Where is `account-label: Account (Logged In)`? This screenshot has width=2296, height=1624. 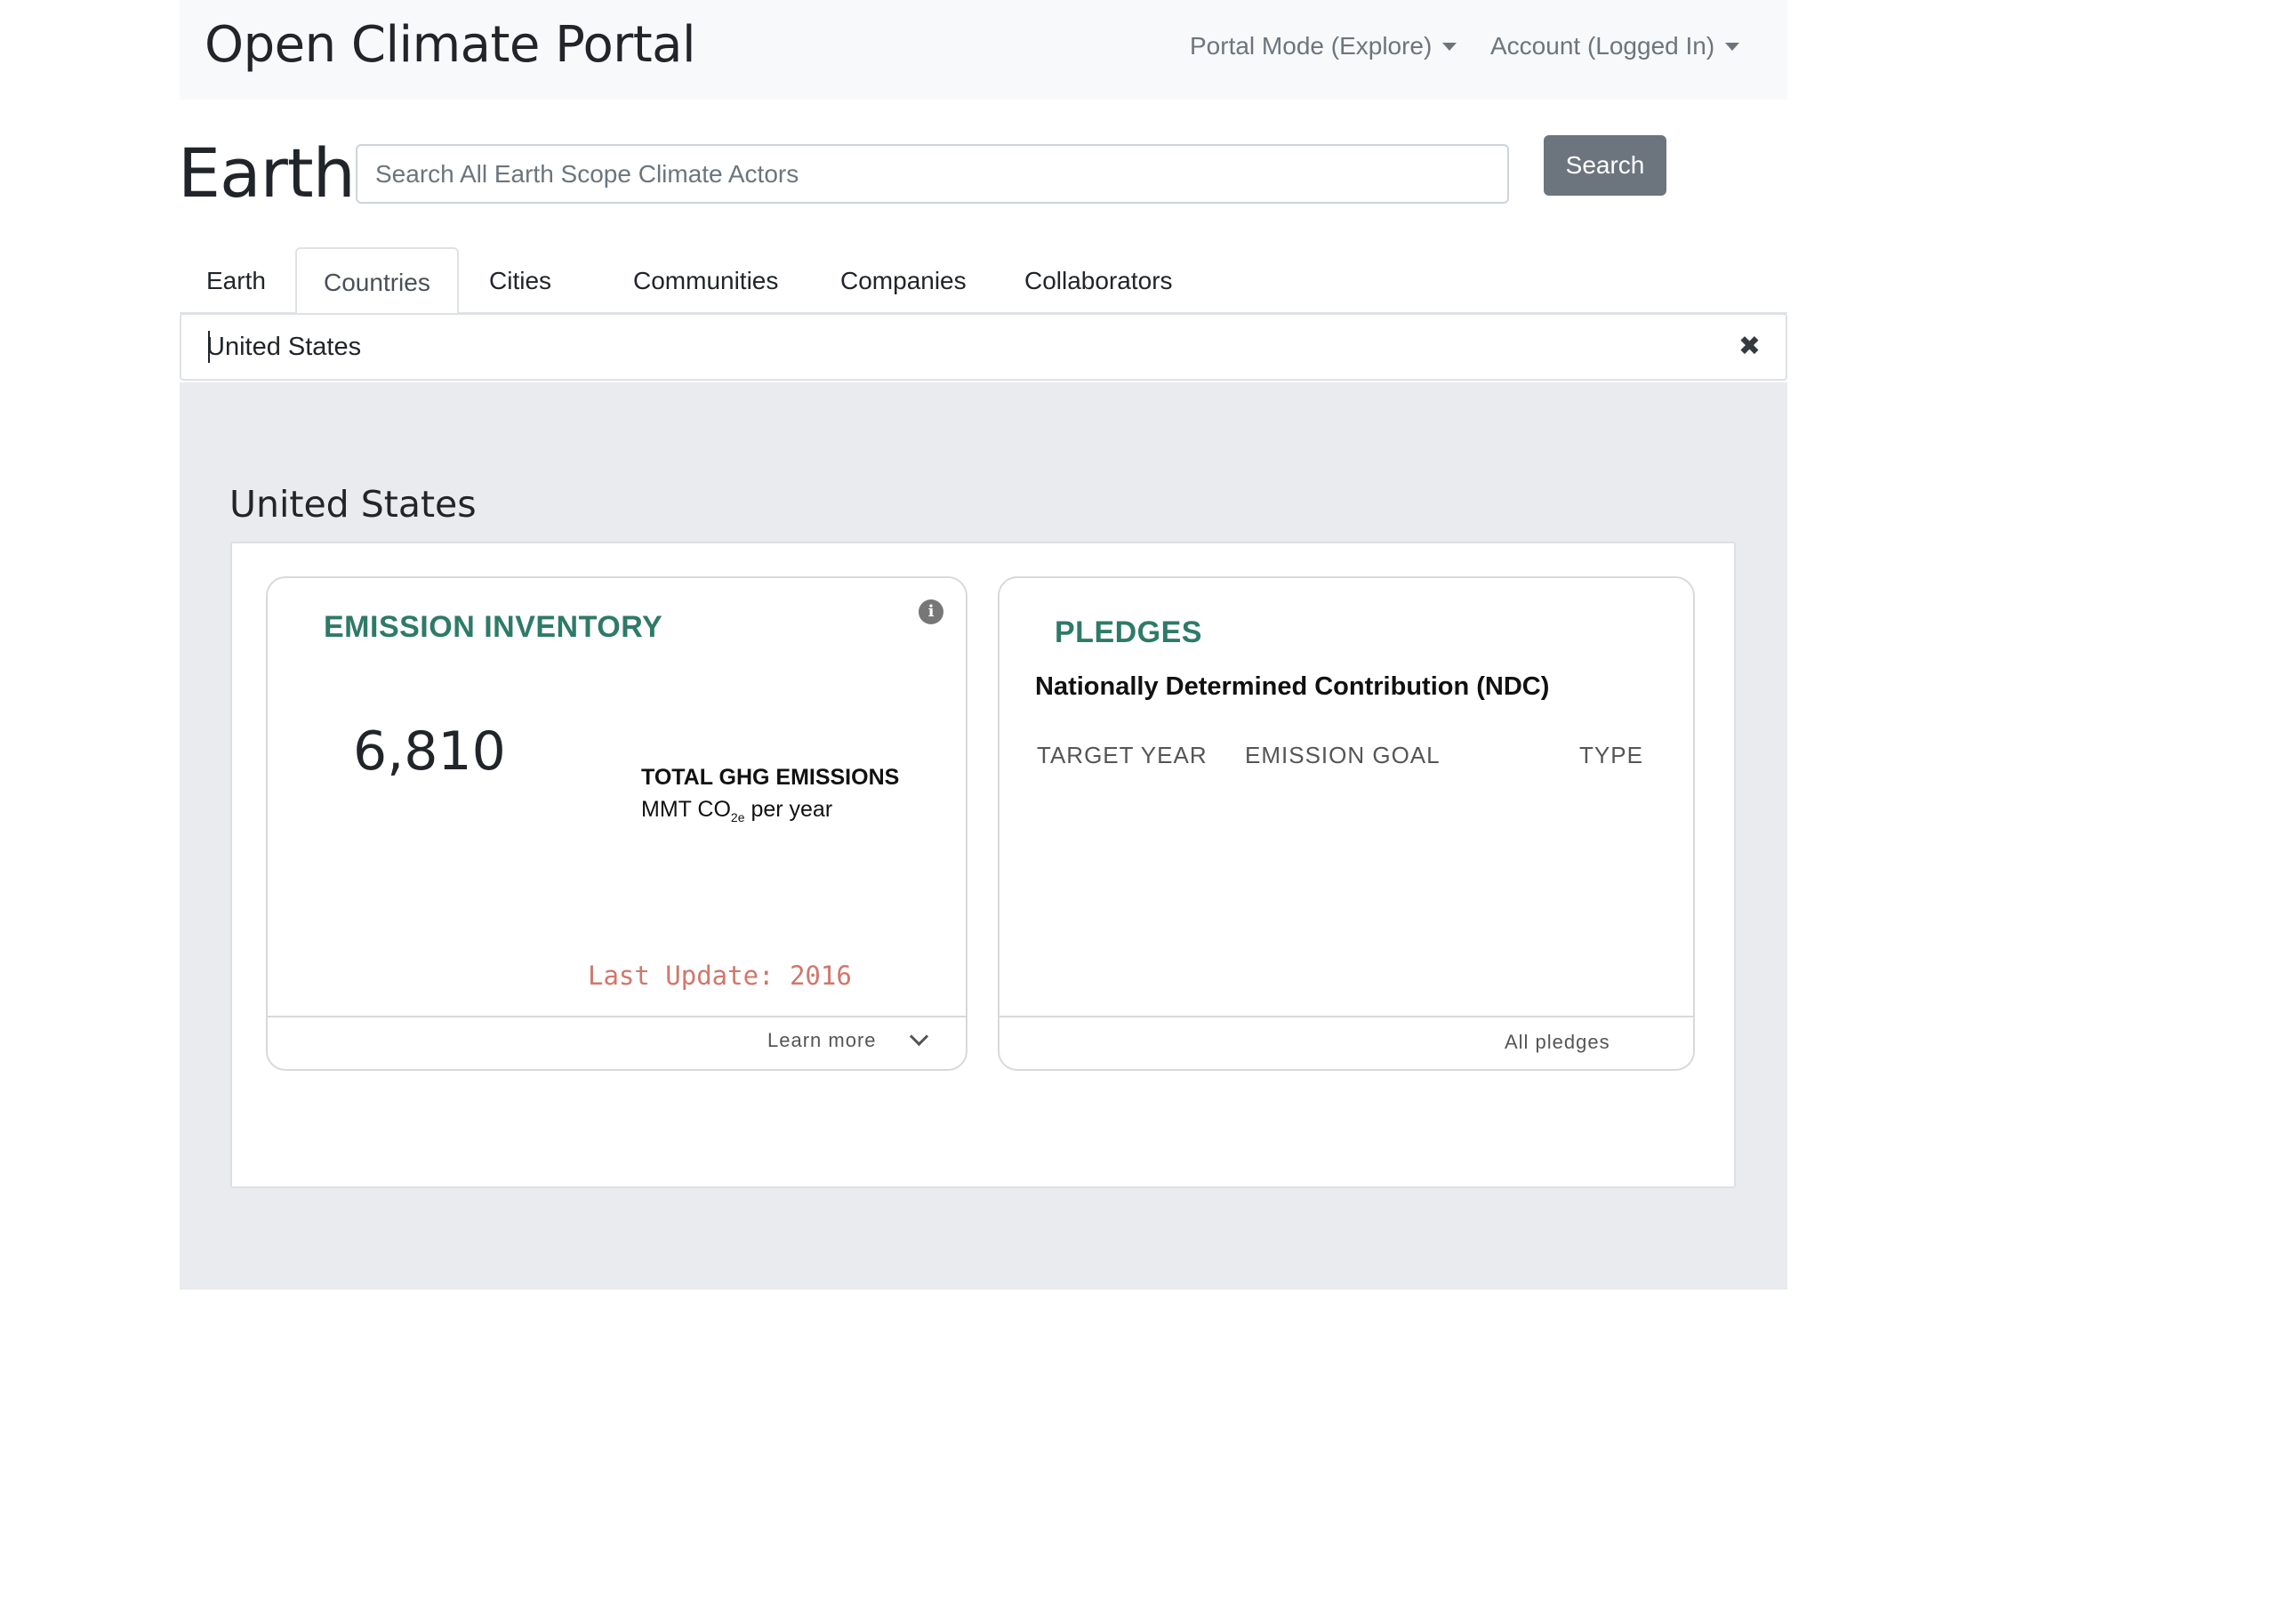 account-label: Account (Logged In) is located at coordinates (1602, 46).